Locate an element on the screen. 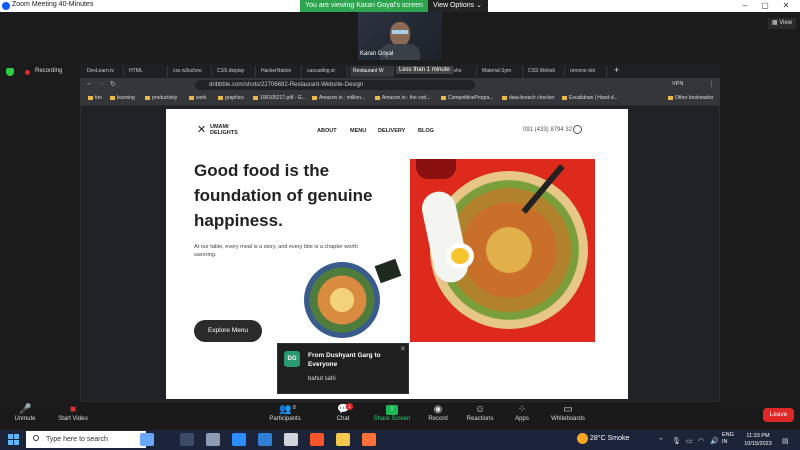 The image size is (800, 450). nav-menu: MENU is located at coordinates (358, 131).